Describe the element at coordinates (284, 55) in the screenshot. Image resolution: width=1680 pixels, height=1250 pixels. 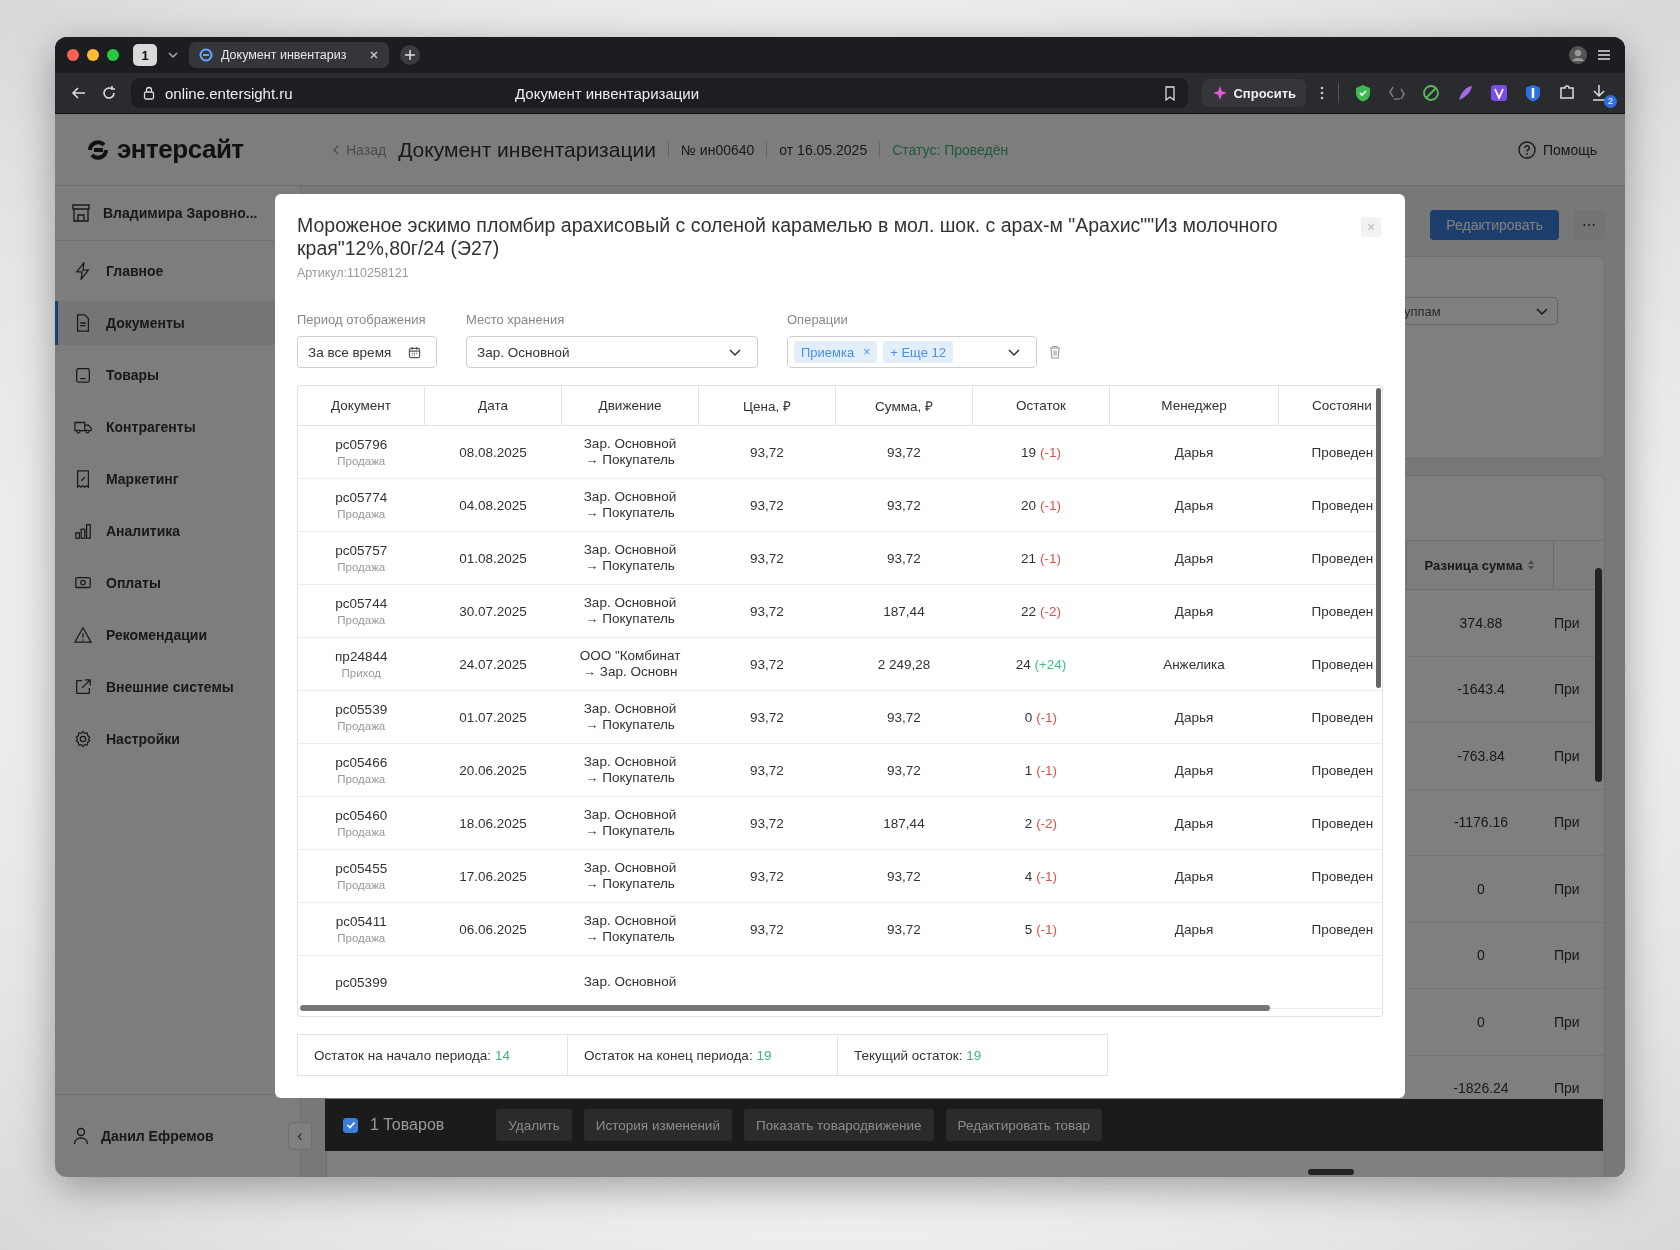
I see `tab-title: Документ инвентариз` at that location.